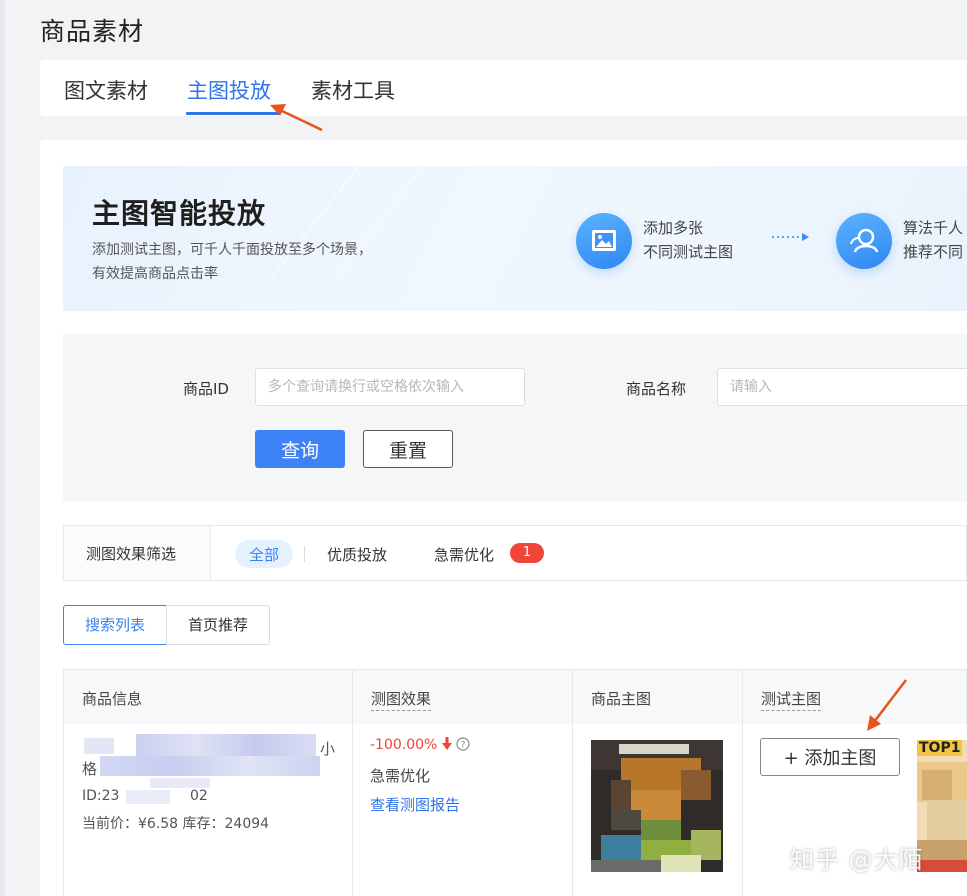  I want to click on tab-search-list: 搜索列表, so click(115, 625).